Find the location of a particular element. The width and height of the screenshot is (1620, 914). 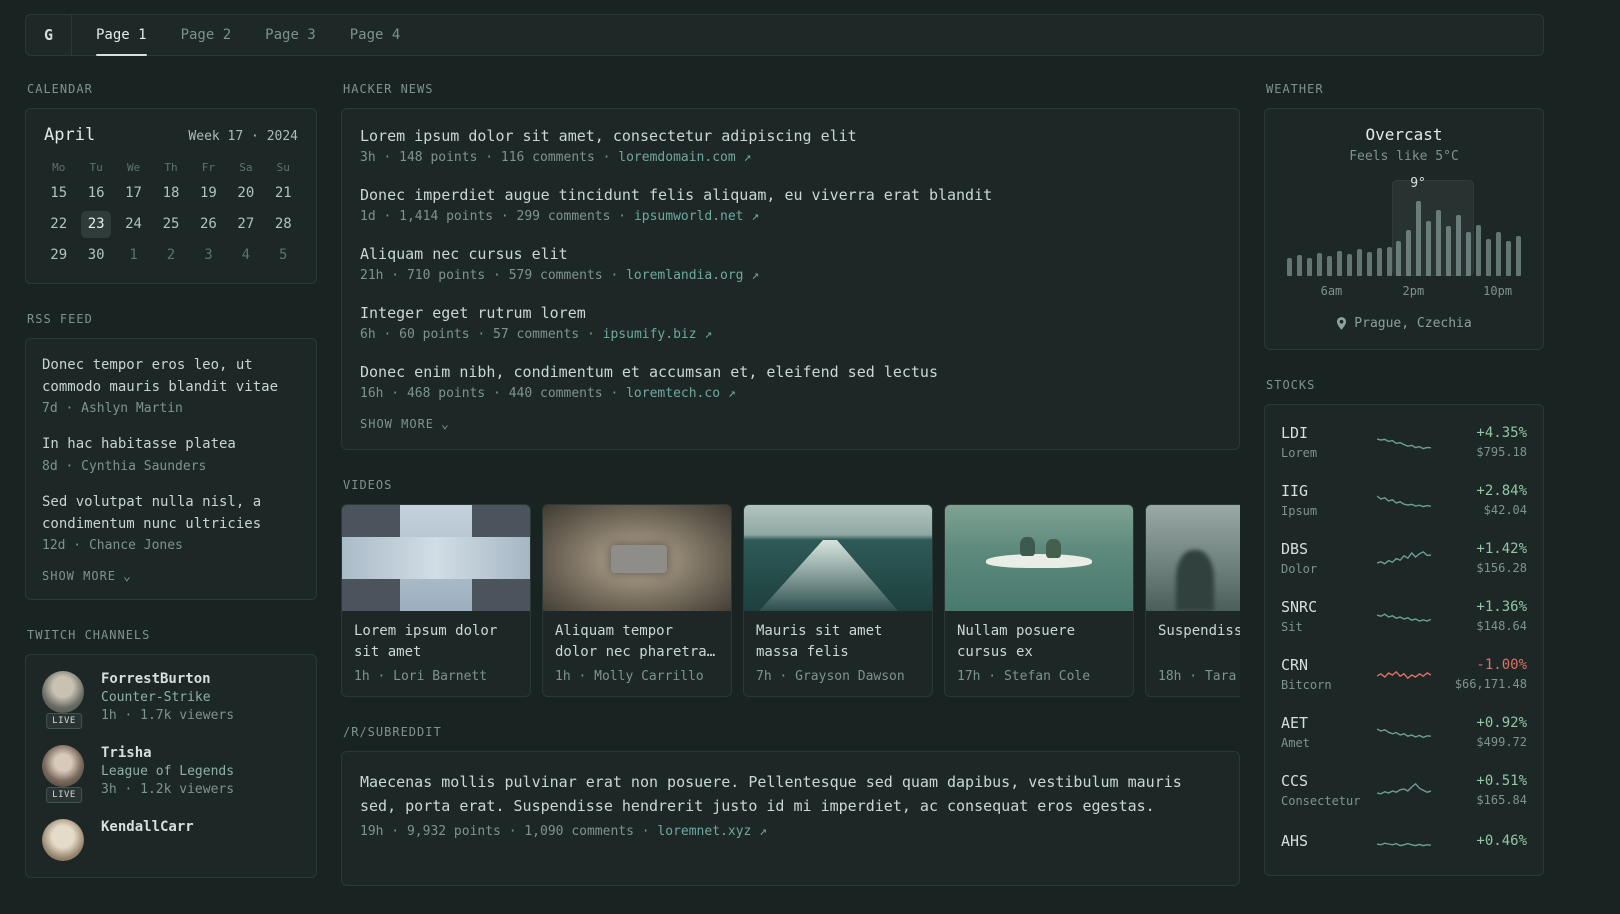

channel-name: ForrestBurton is located at coordinates (167, 679).